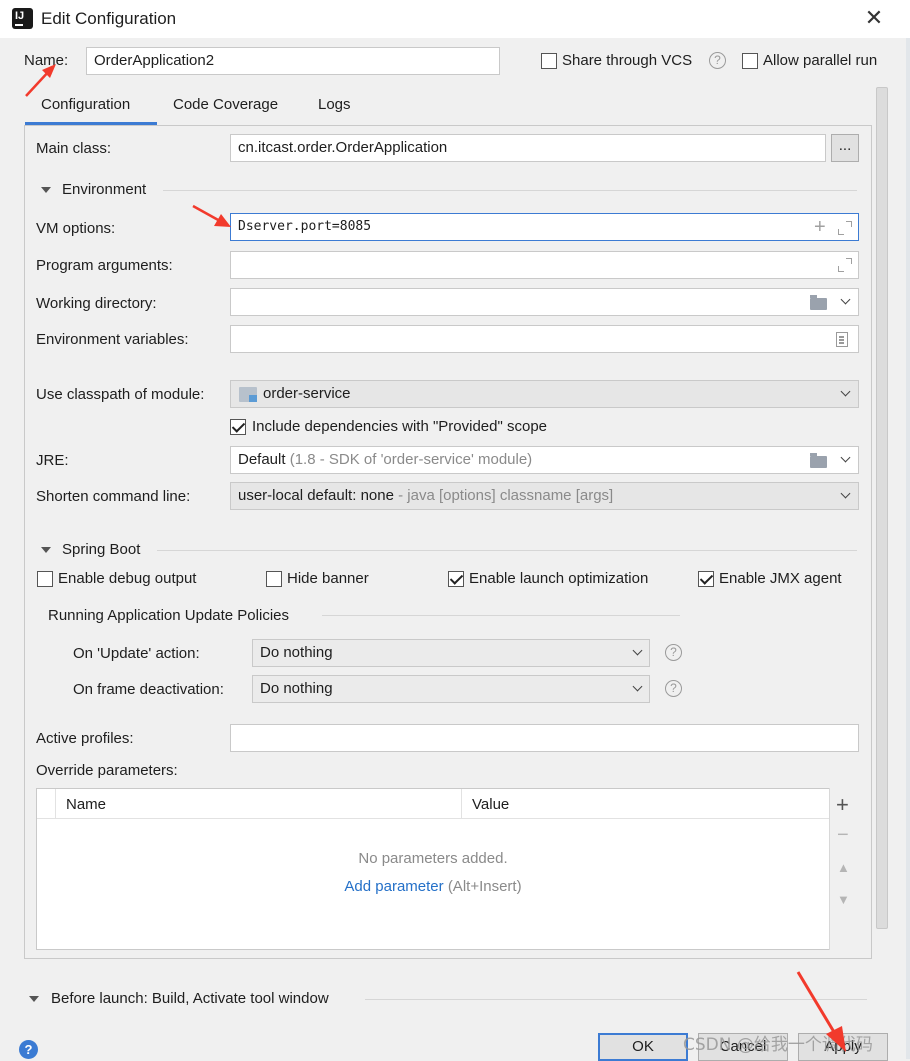 Image resolution: width=910 pixels, height=1061 pixels. I want to click on table-header-divider, so click(461, 804).